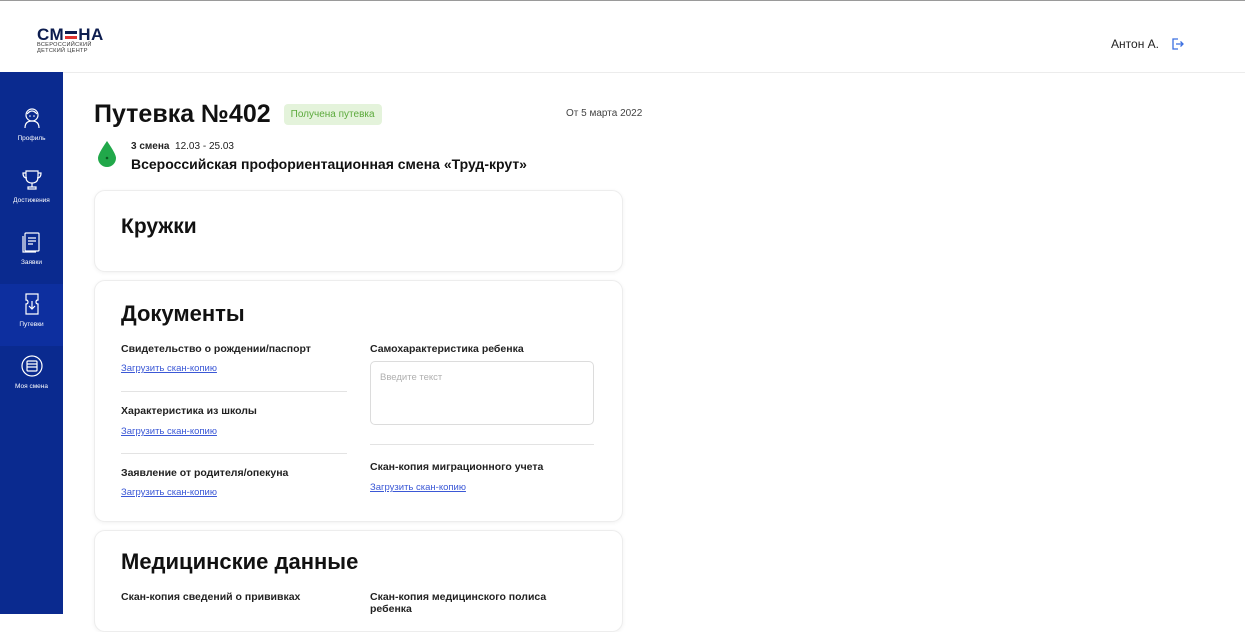  I want to click on self-char-label: Самохарактеристика ребенка, so click(447, 349).